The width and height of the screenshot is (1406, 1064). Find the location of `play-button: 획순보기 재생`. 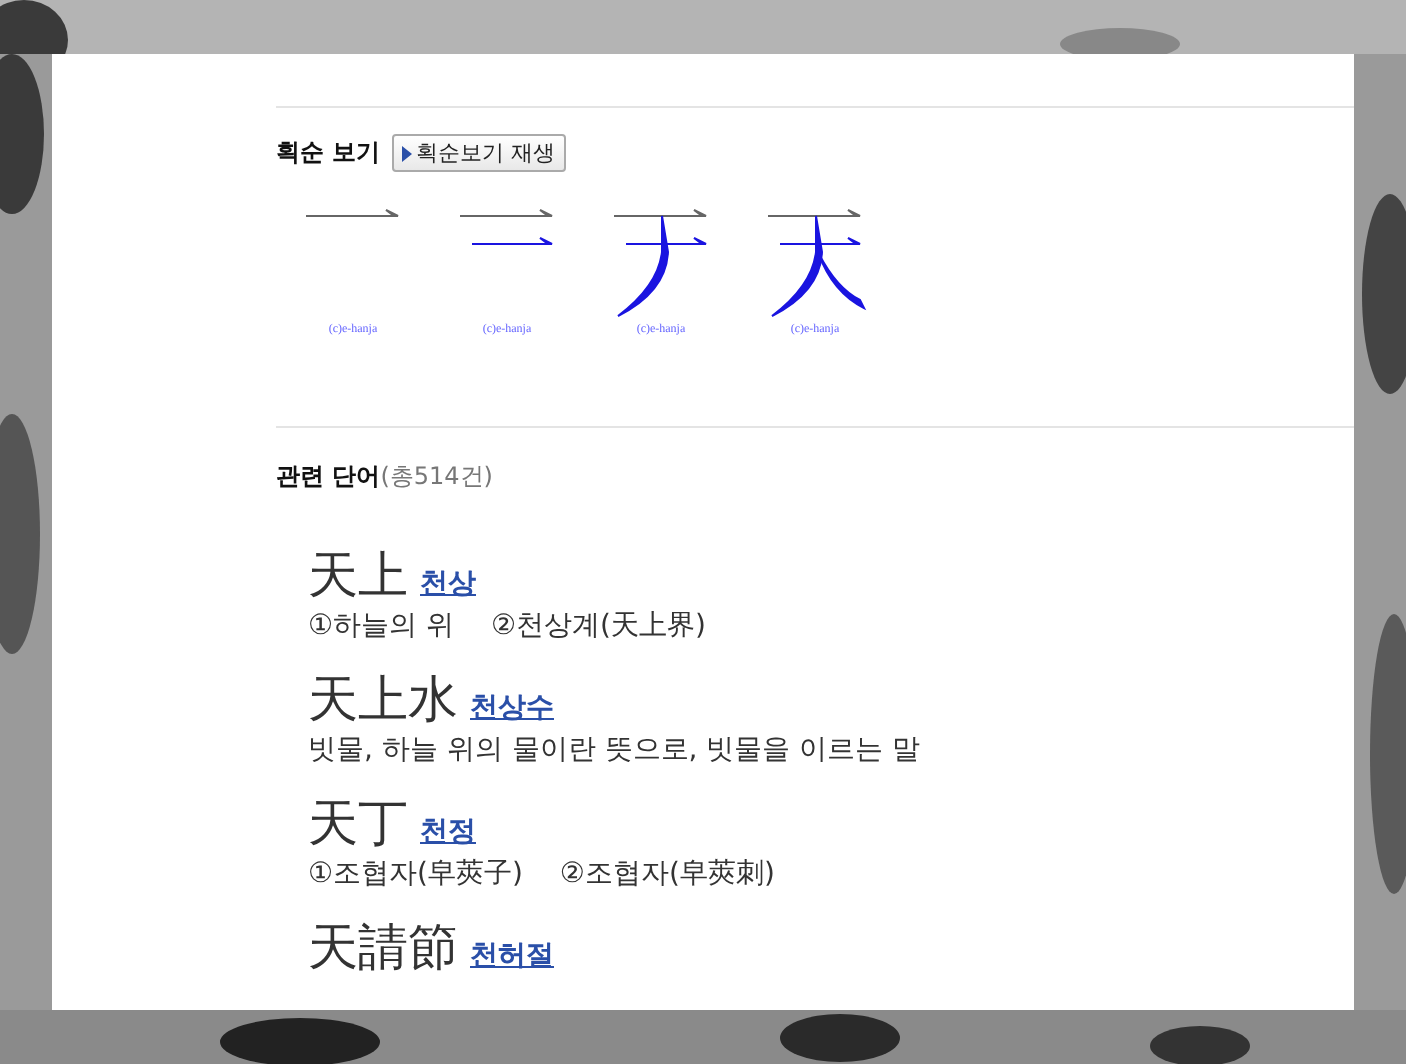

play-button: 획순보기 재생 is located at coordinates (479, 153).